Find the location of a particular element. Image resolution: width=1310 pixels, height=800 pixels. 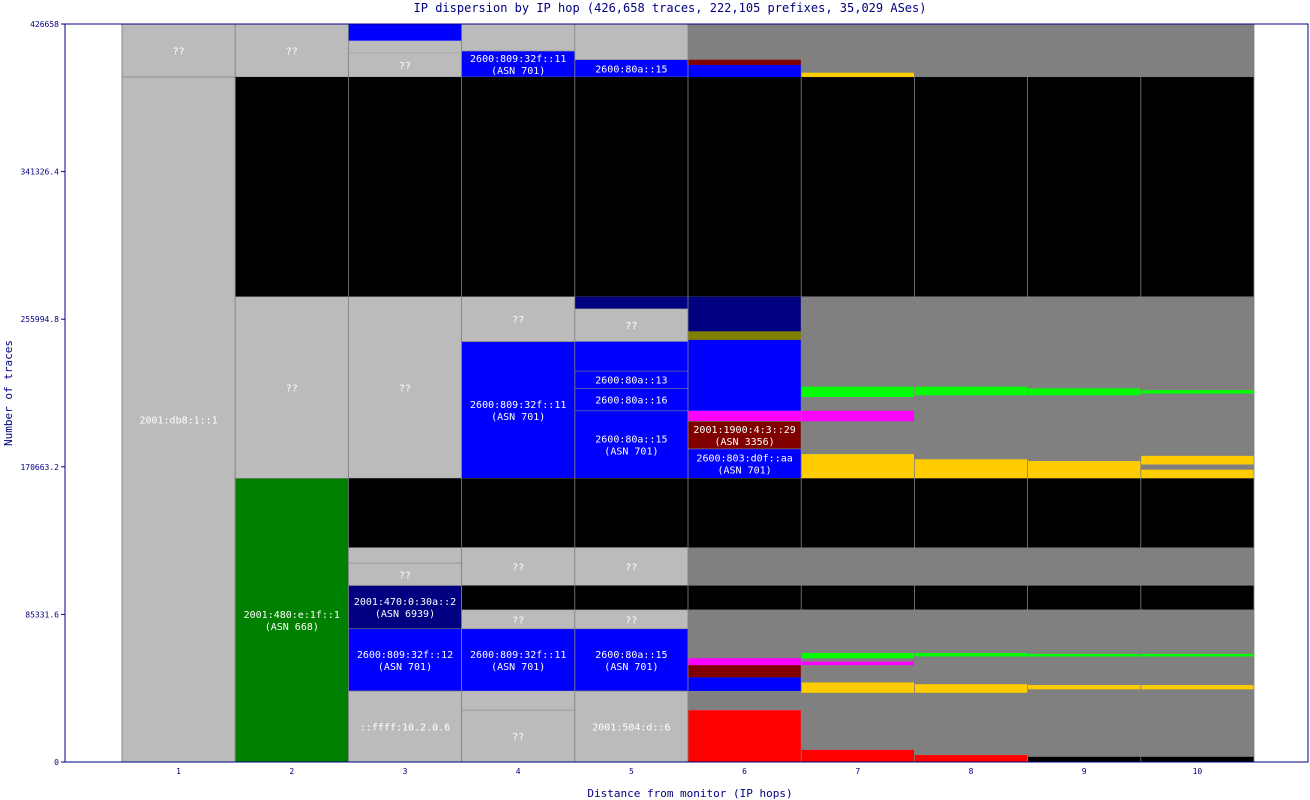

x-tick-label: 10 is located at coordinates (1198, 771).